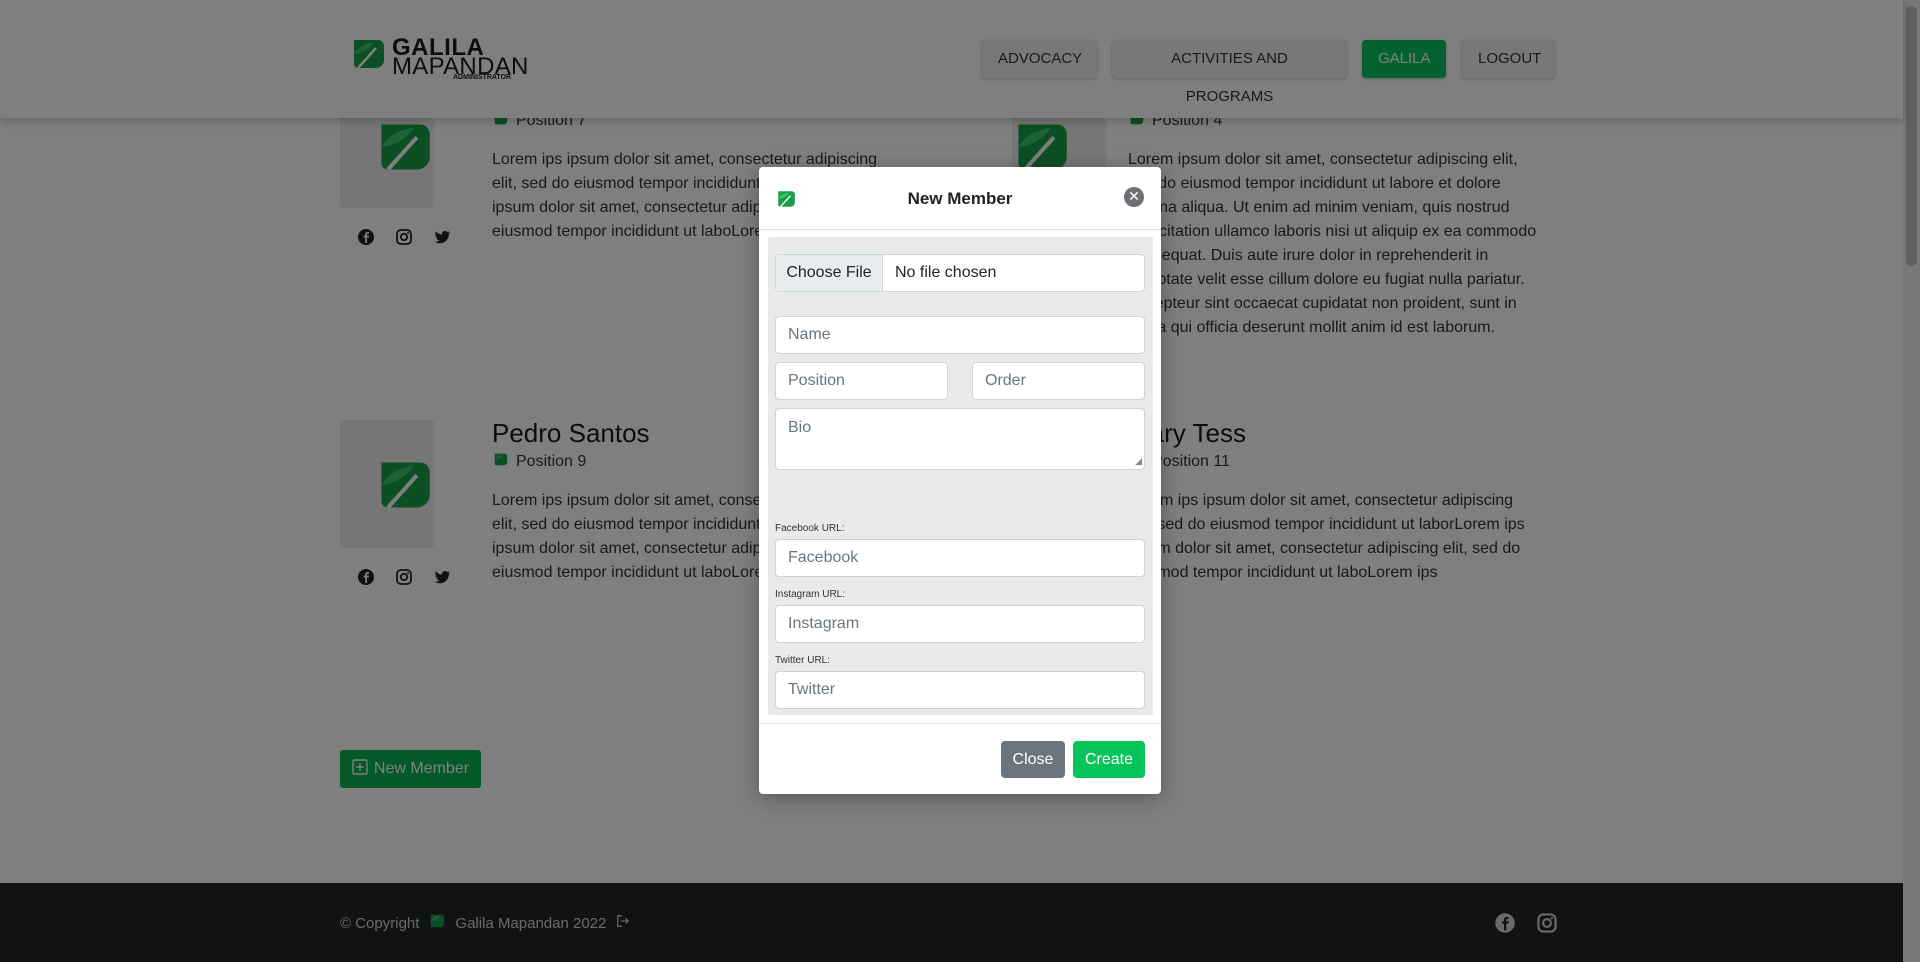  What do you see at coordinates (1138, 461) in the screenshot?
I see `resize-handle-icon: ◢` at bounding box center [1138, 461].